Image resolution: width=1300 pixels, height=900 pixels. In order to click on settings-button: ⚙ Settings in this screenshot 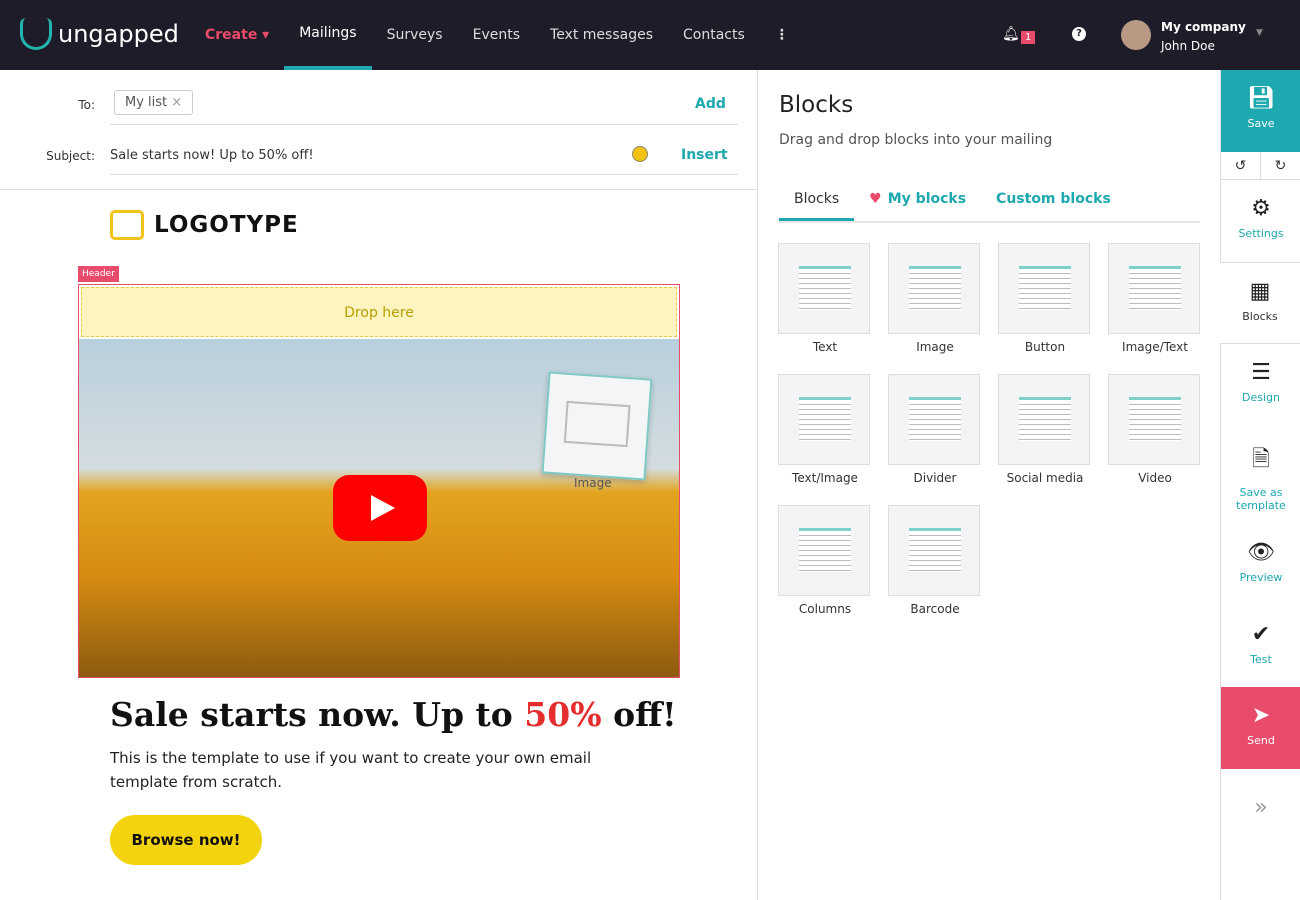, I will do `click(1260, 218)`.